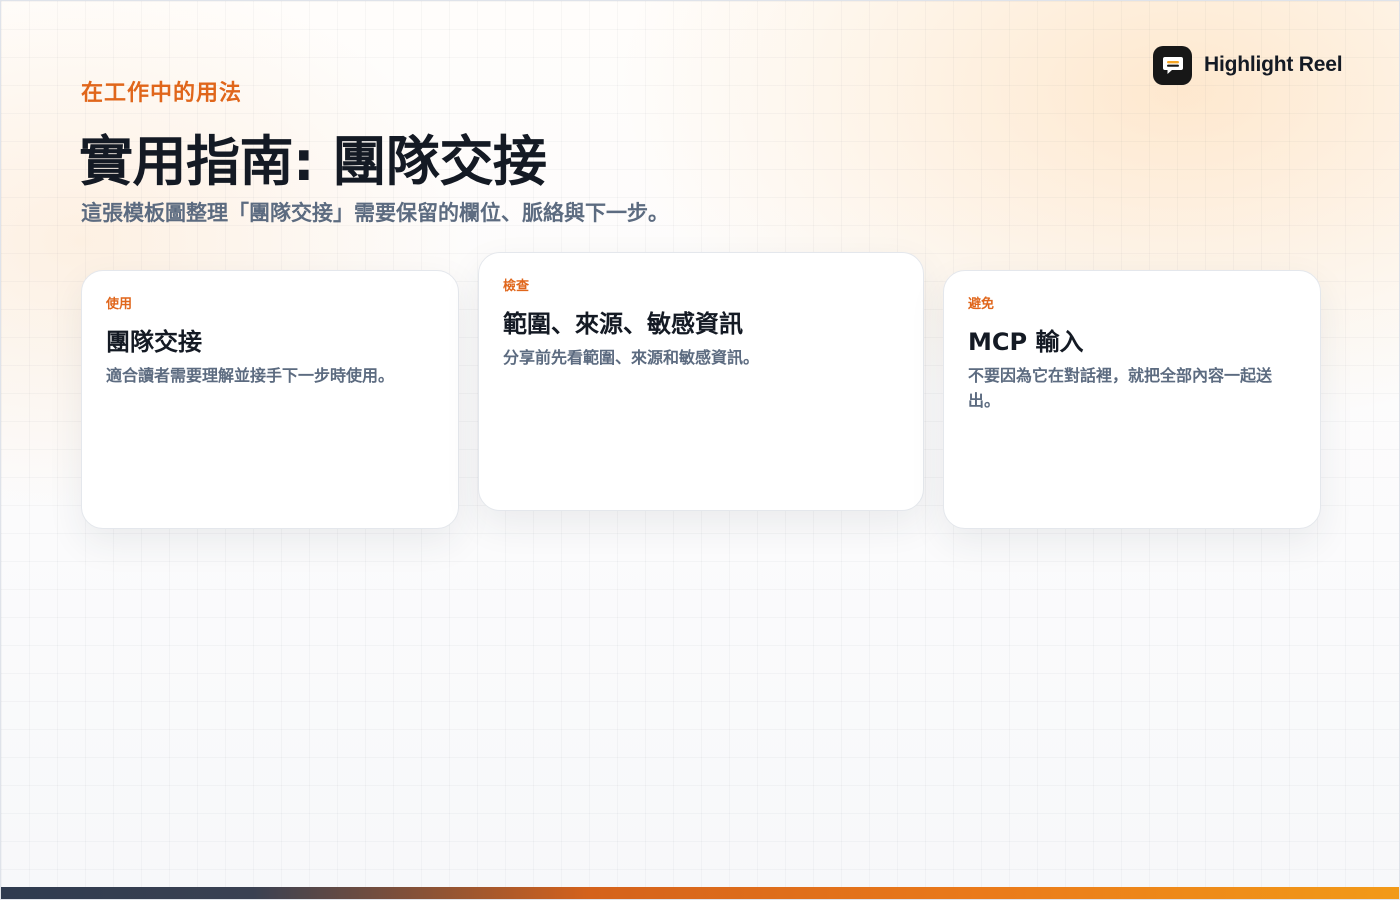  Describe the element at coordinates (701, 381) in the screenshot. I see `card-check: 檢查 範圍、來源、敏感資訊 分享前先看範圍、來源和敏感資訊。` at that location.